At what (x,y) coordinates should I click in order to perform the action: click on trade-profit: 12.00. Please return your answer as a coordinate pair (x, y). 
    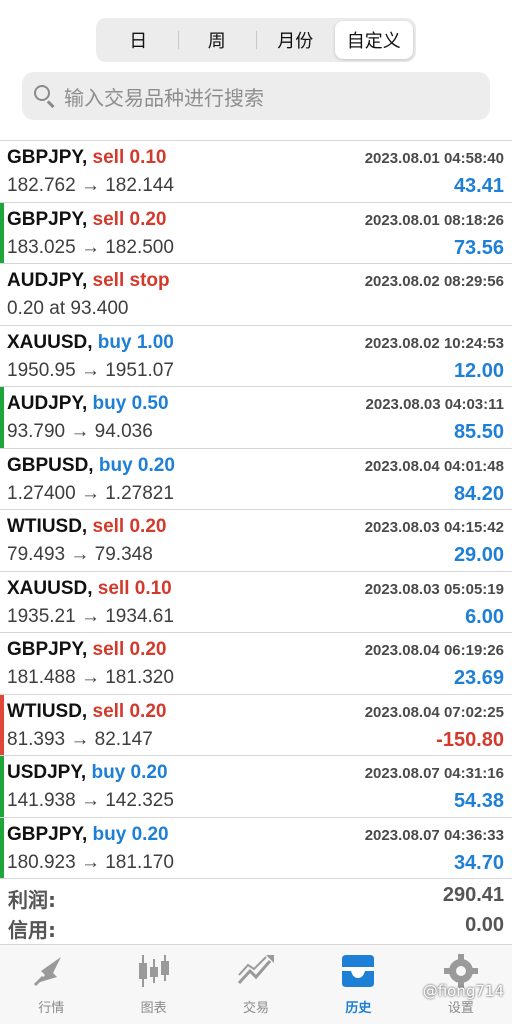
    Looking at the image, I should click on (478, 370).